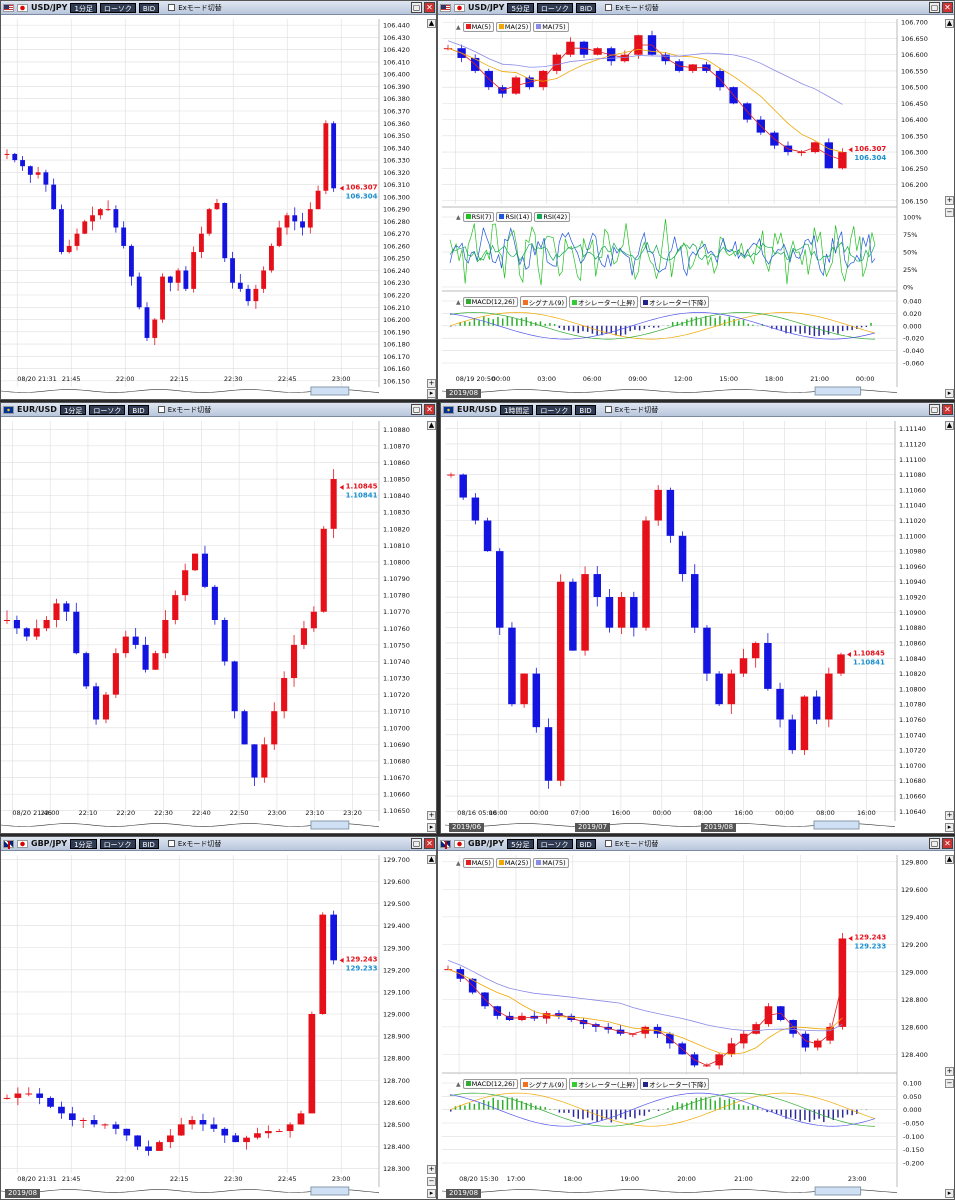  I want to click on rsi-y-label: 0%, so click(908, 288).